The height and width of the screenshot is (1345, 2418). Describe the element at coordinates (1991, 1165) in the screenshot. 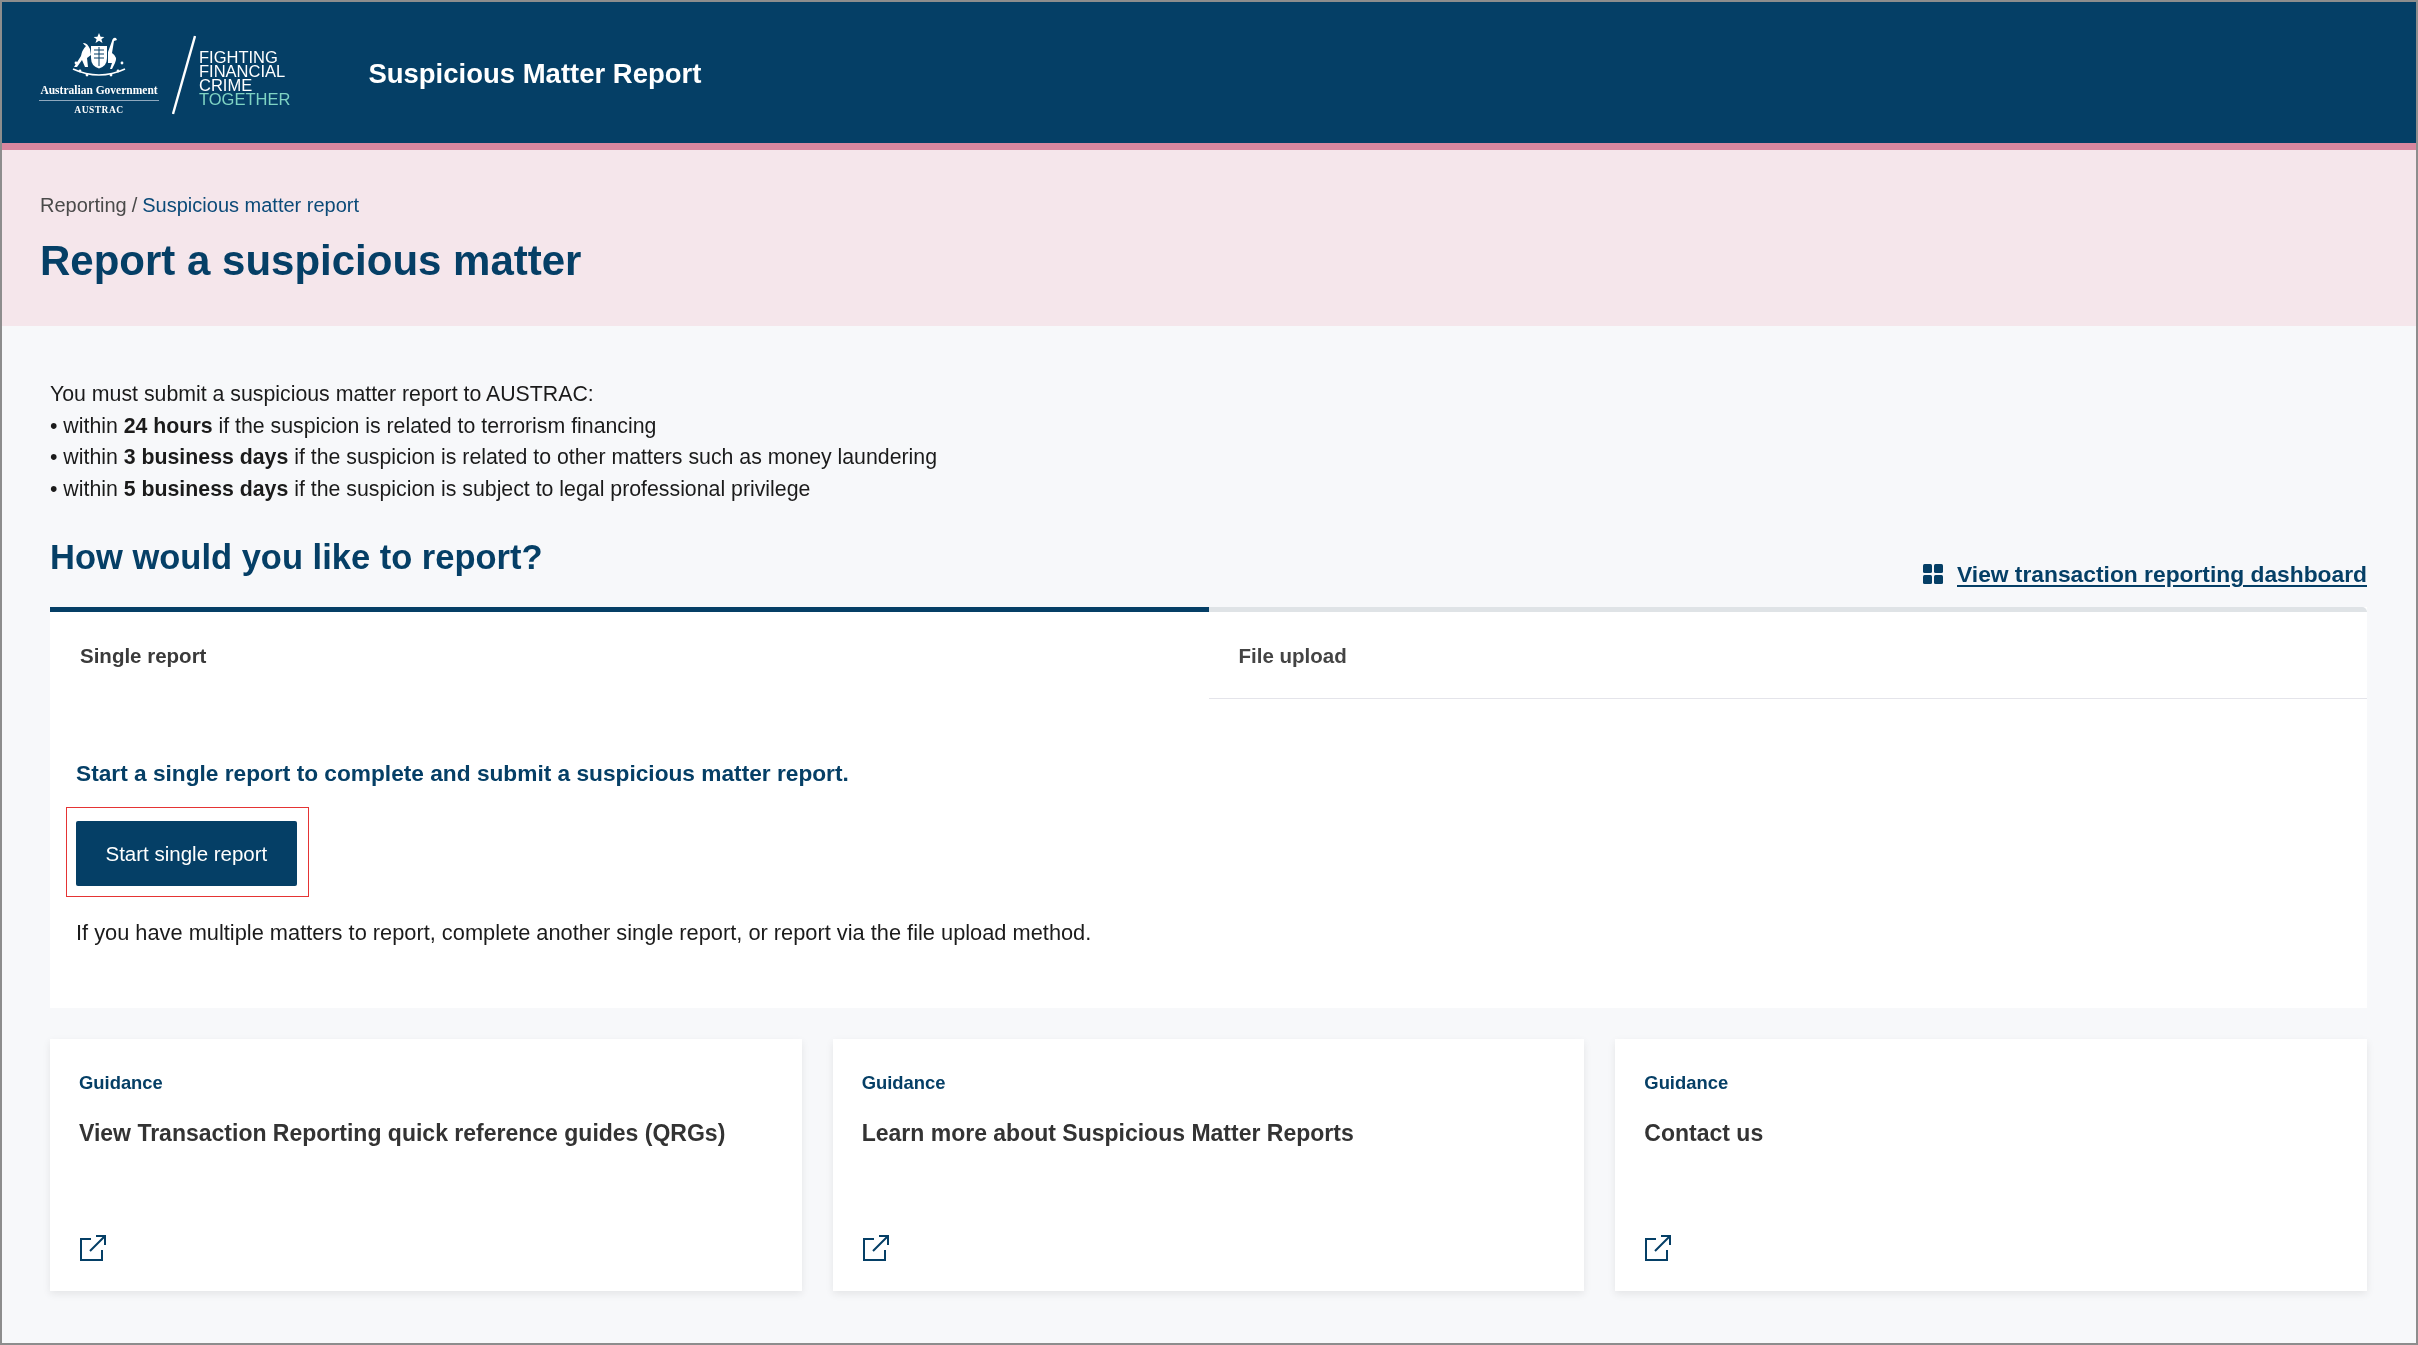

I see `guidance-card: Guidance Contact us` at that location.